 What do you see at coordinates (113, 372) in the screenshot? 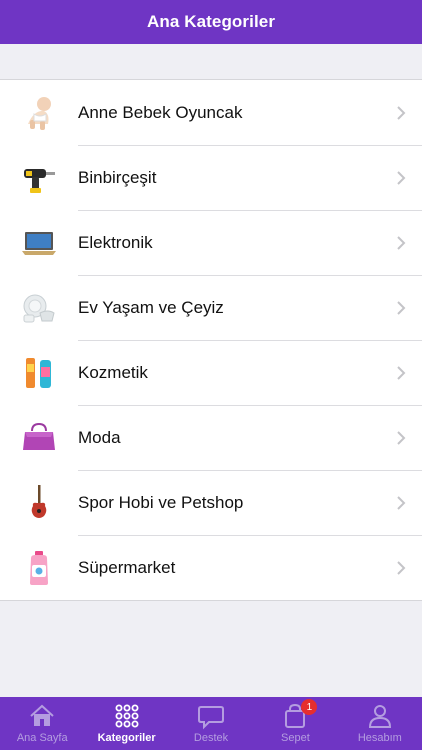
I see `category-label: Kozmetik` at bounding box center [113, 372].